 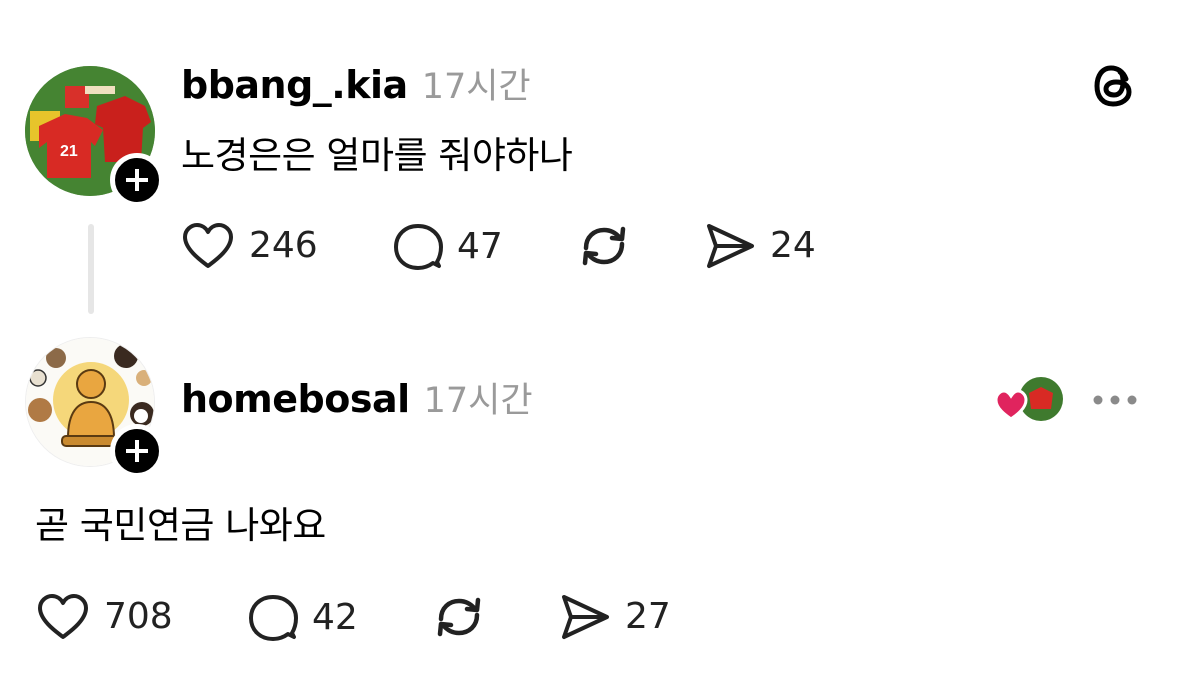 I want to click on username: bbang_.kia, so click(x=294, y=85).